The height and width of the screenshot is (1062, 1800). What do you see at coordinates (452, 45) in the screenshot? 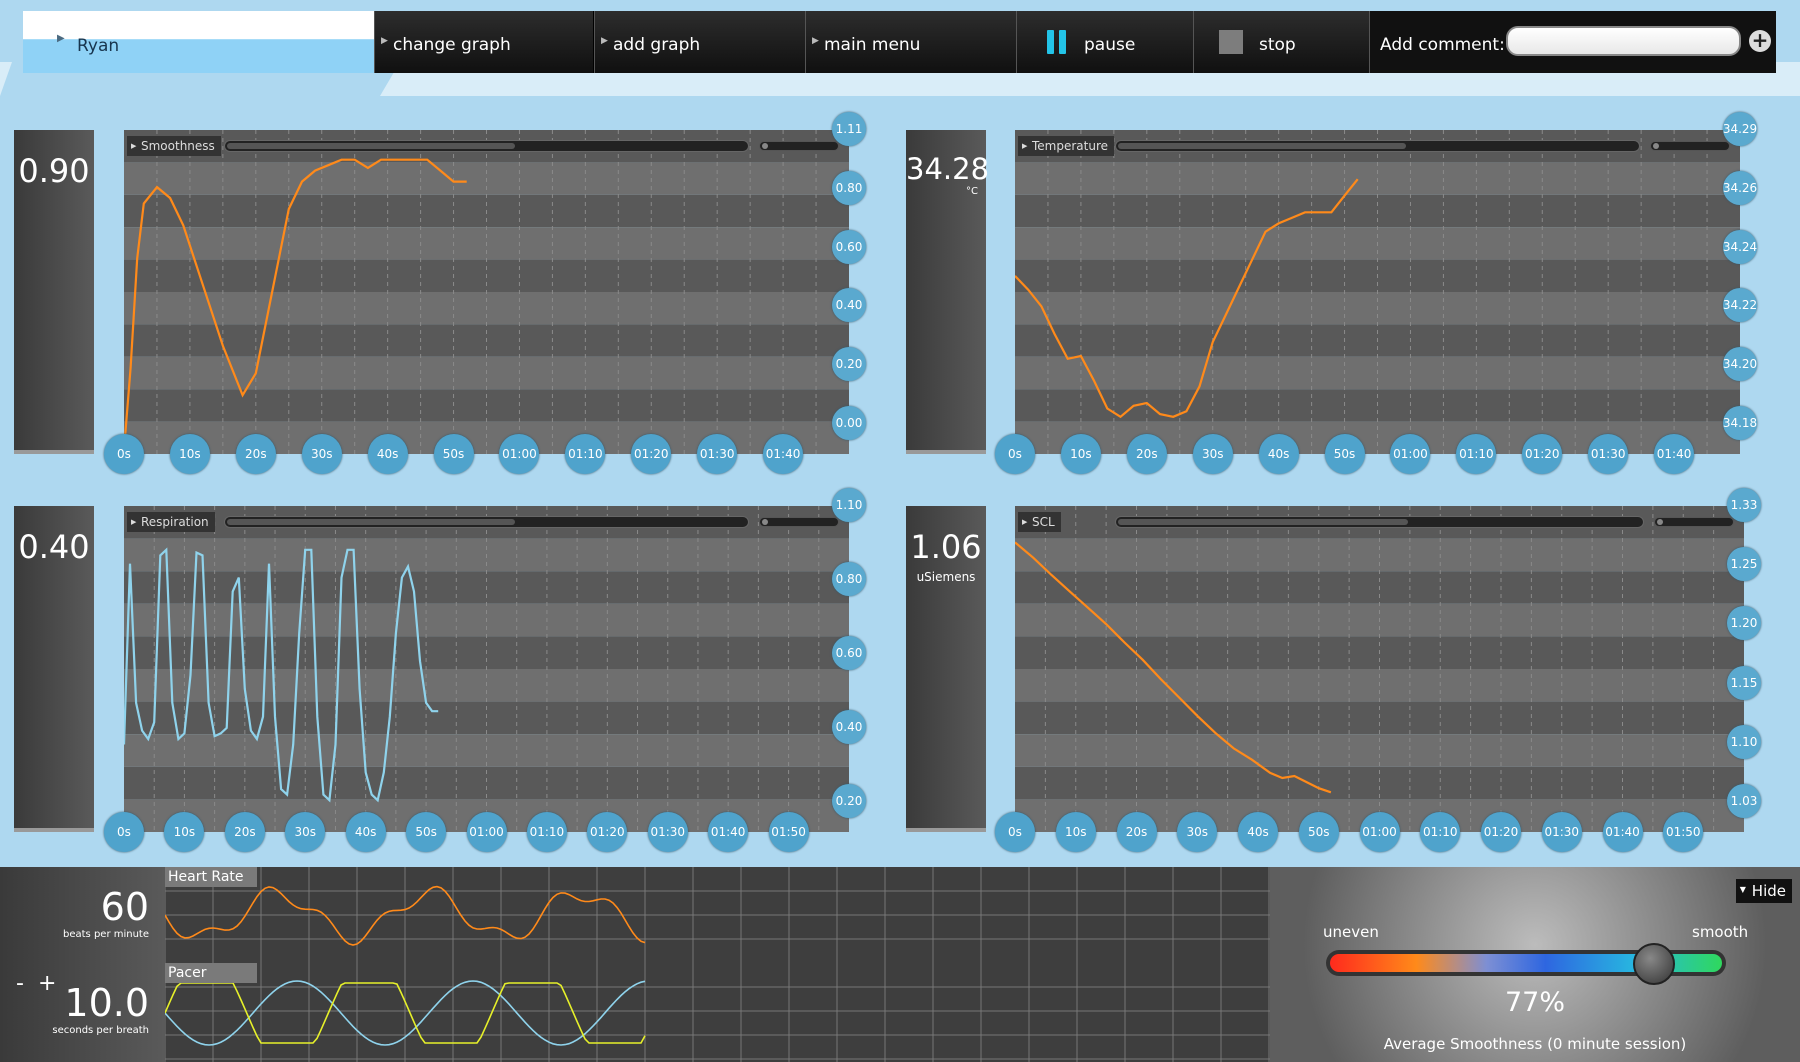
I see `change-graph-label: change graph` at bounding box center [452, 45].